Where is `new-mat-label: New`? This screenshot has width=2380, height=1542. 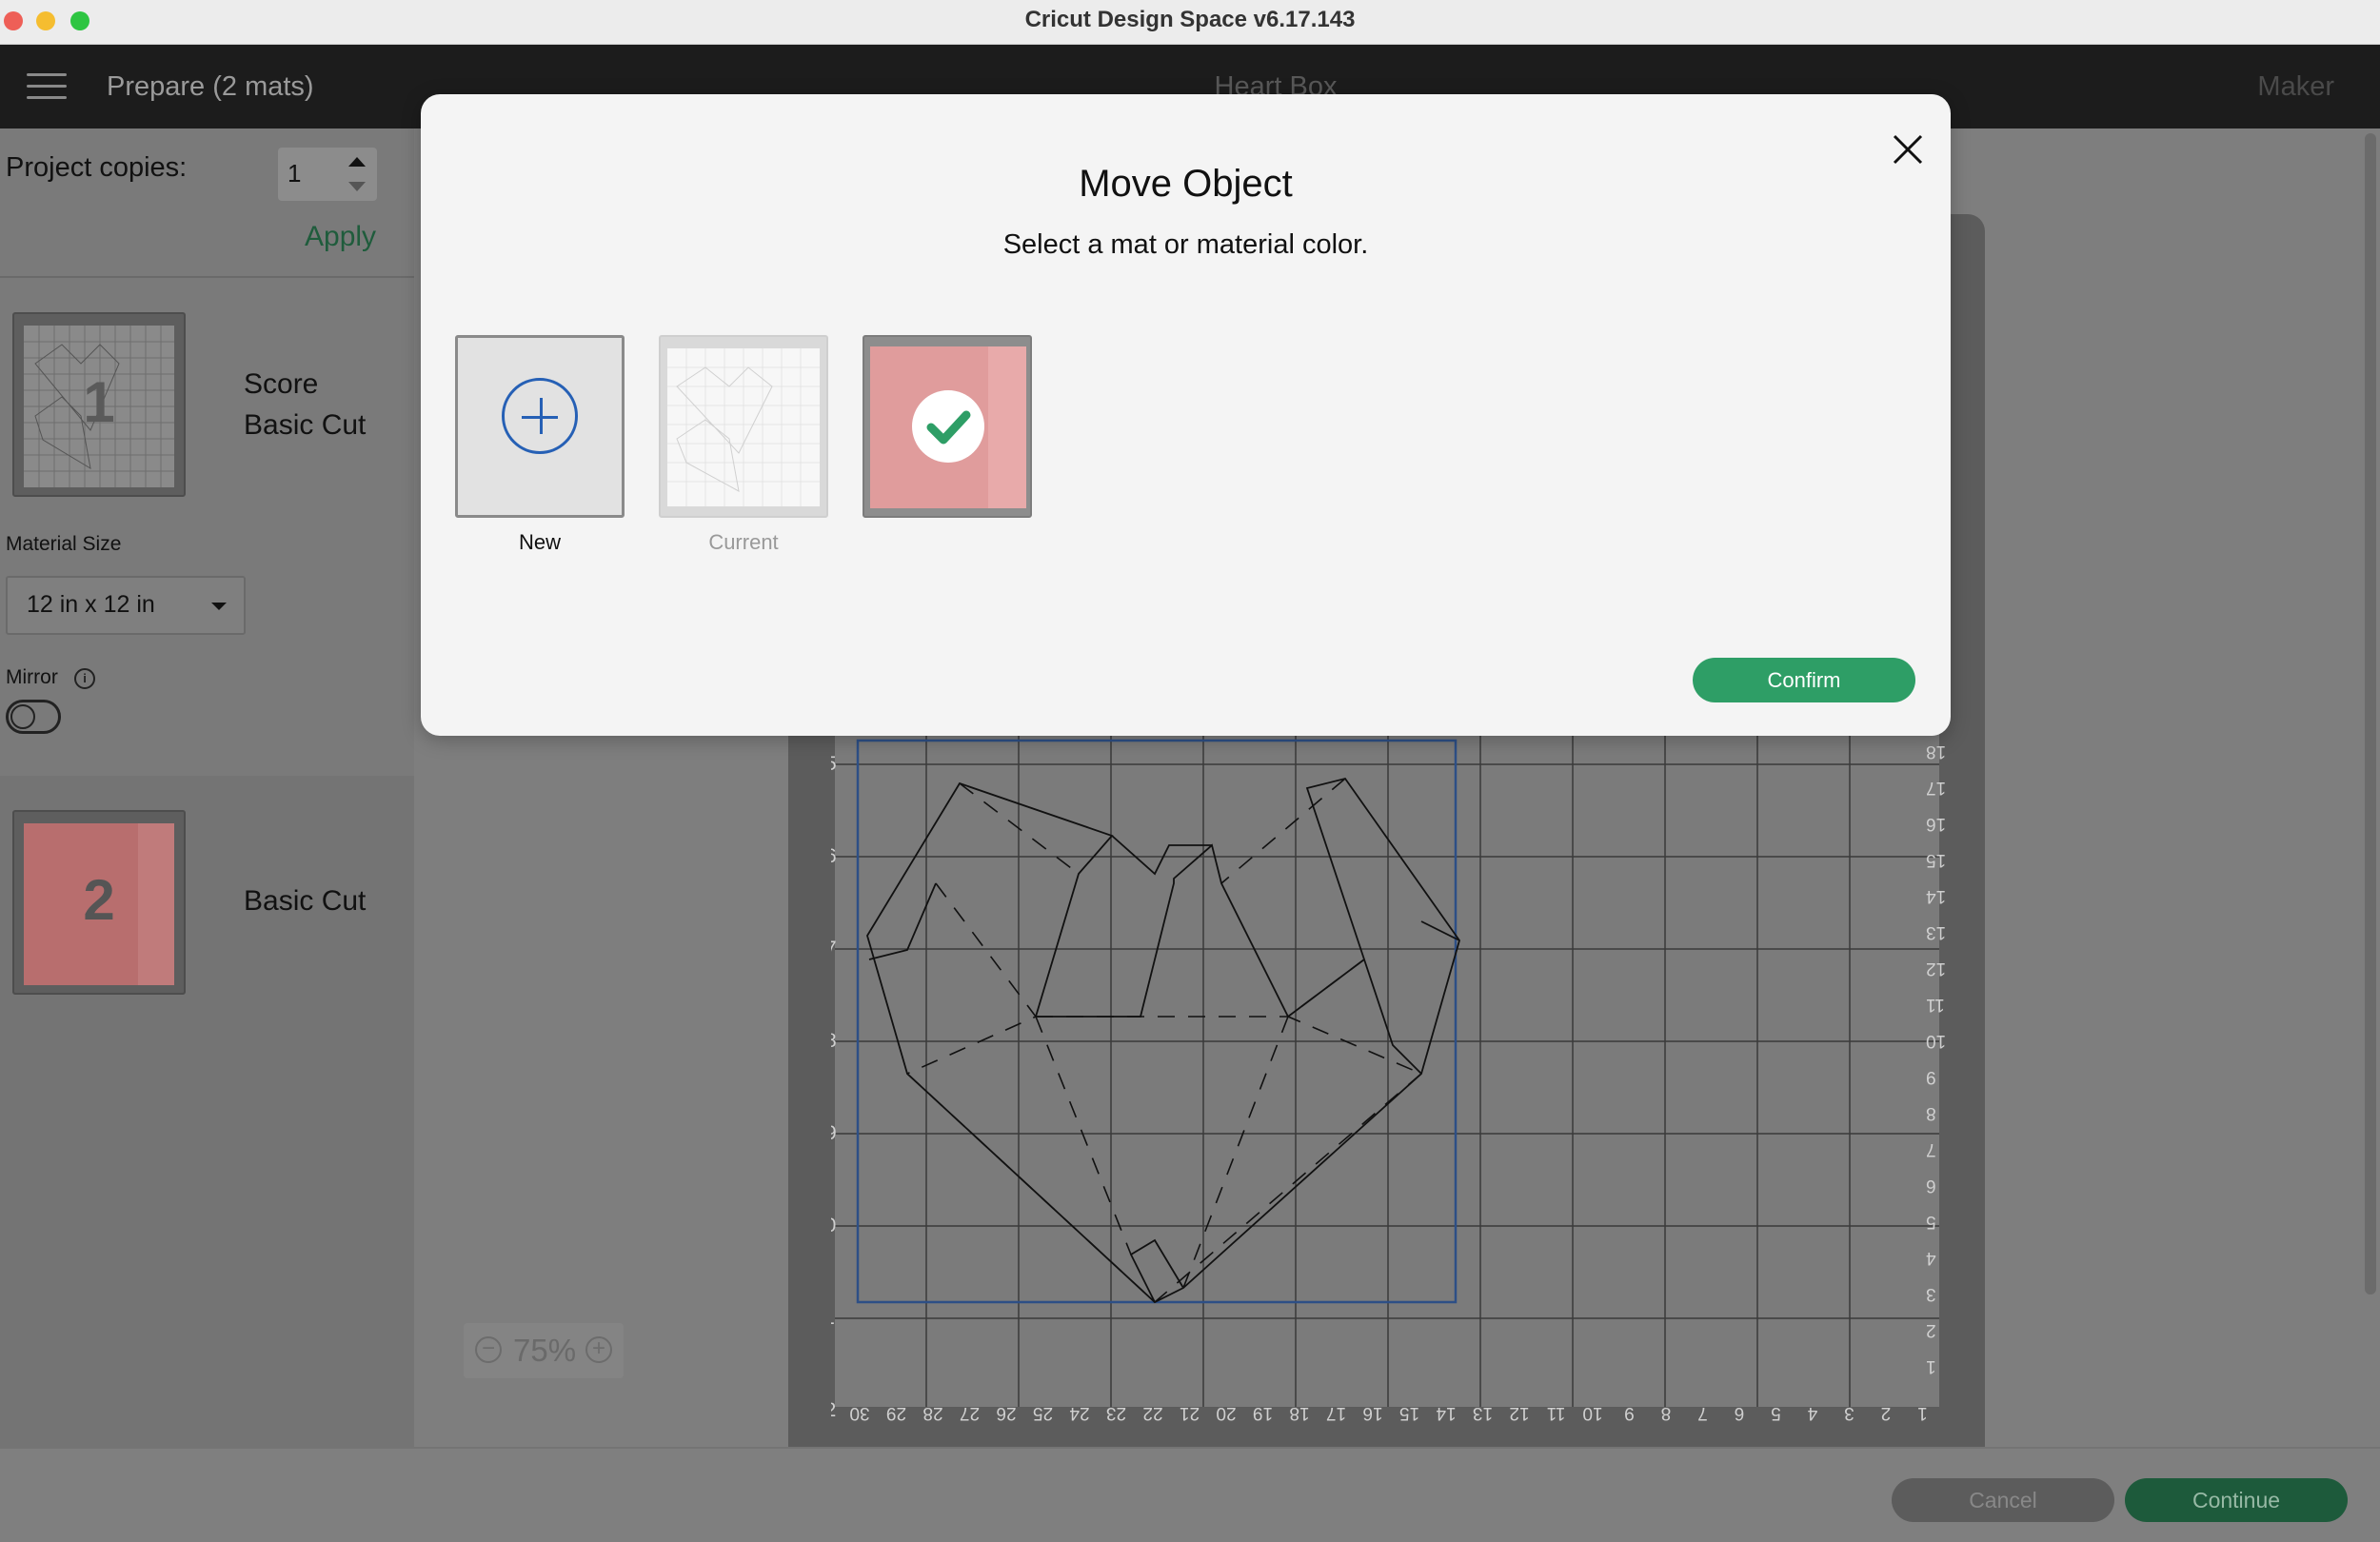 new-mat-label: New is located at coordinates (539, 542).